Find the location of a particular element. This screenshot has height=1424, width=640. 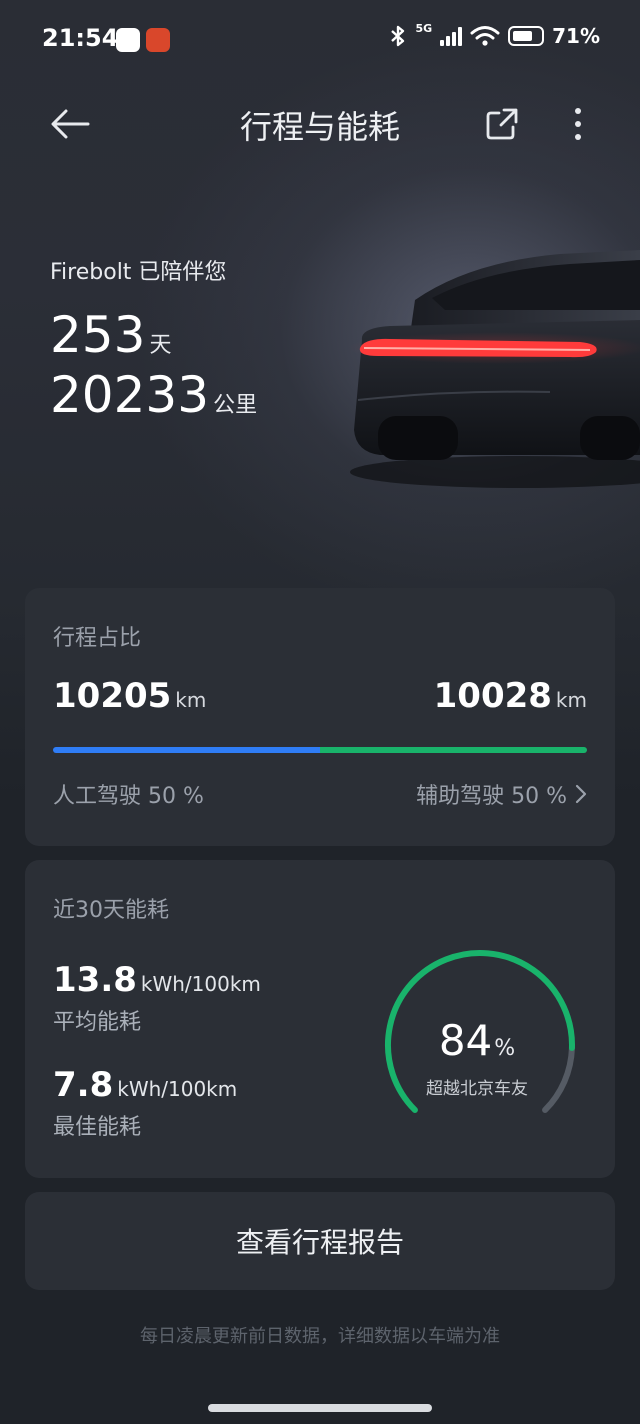

page-title: 行程与能耗 is located at coordinates (319, 127).